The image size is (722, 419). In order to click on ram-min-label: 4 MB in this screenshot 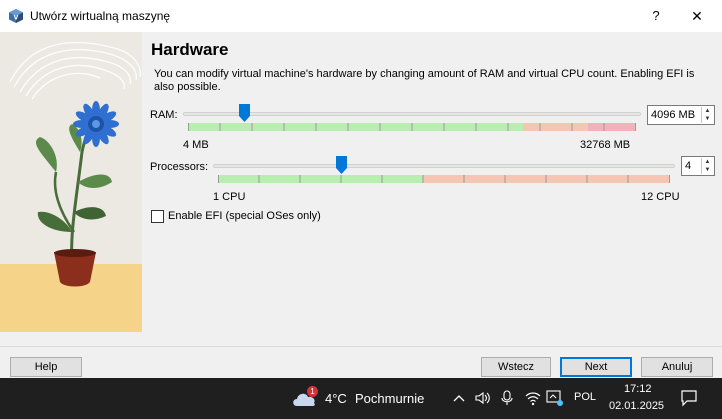, I will do `click(196, 145)`.